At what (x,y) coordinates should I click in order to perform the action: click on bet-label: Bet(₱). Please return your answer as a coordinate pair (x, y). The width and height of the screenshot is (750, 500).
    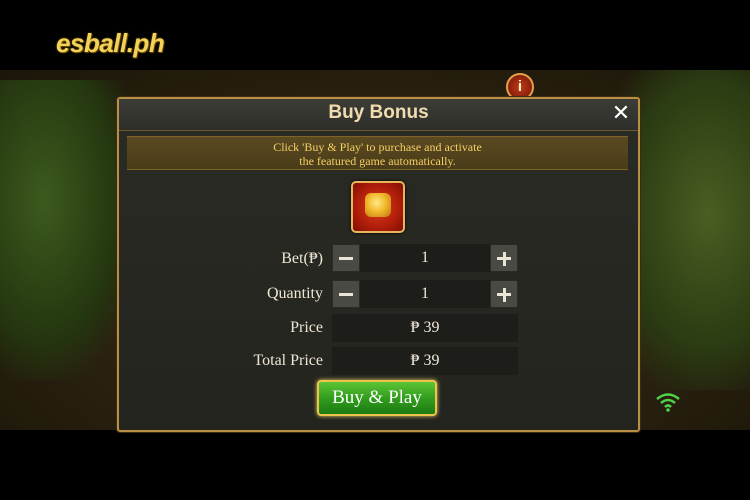
    Looking at the image, I should click on (302, 258).